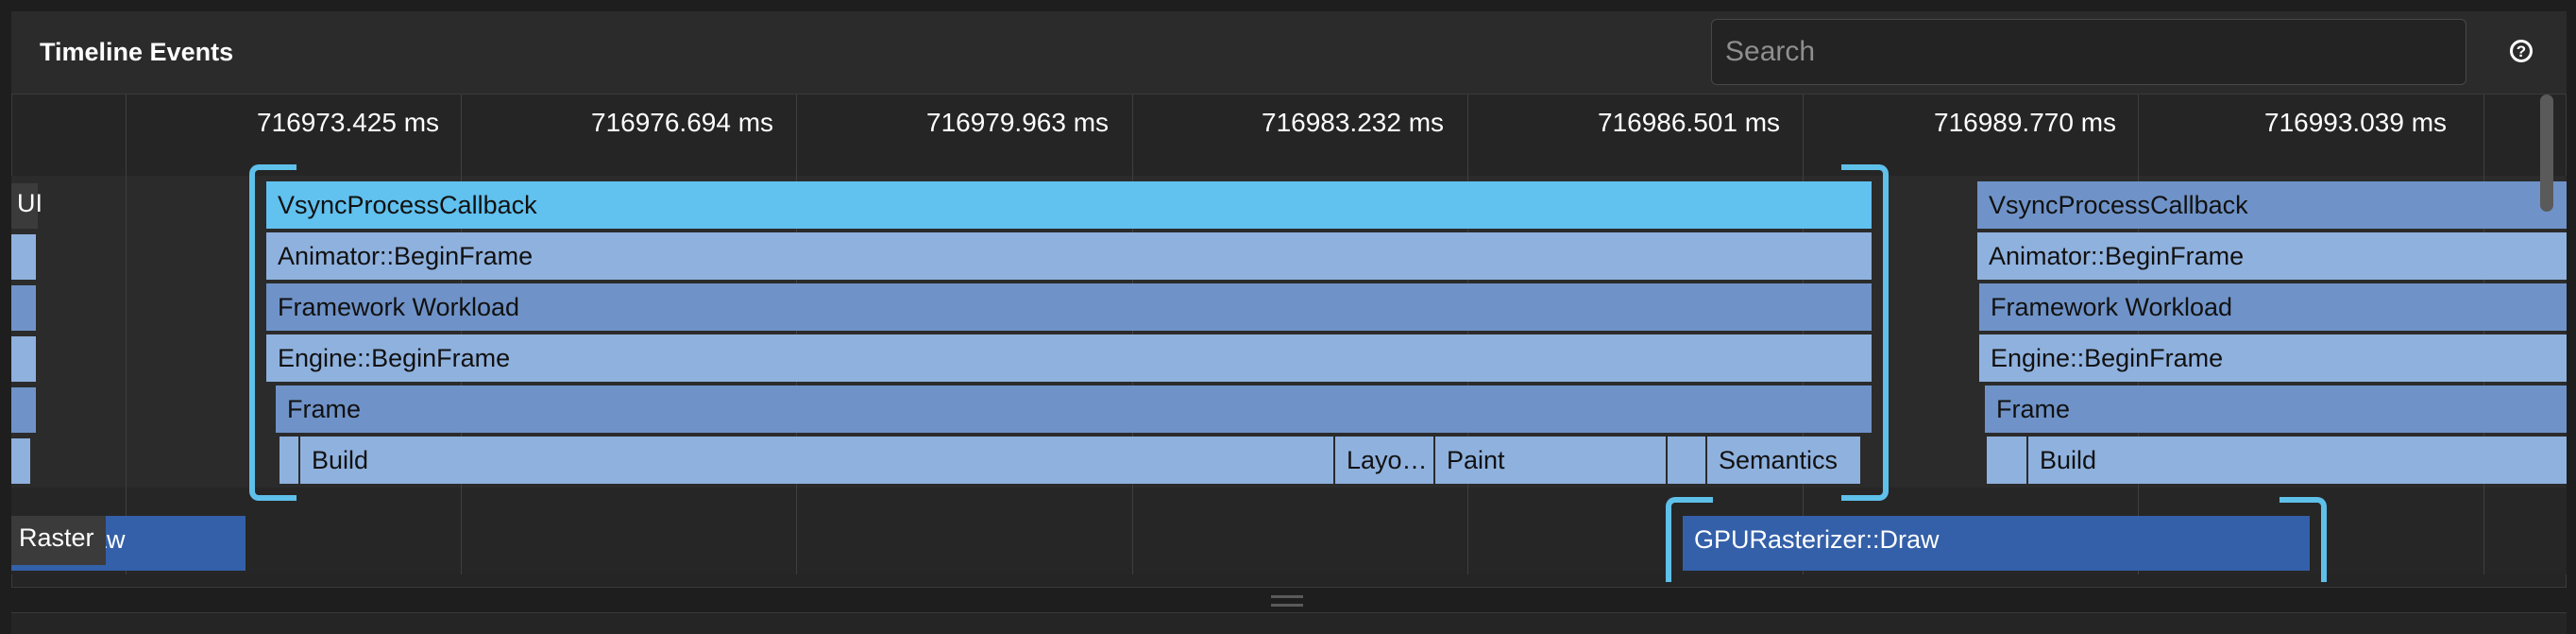 The width and height of the screenshot is (2576, 634). Describe the element at coordinates (56, 537) in the screenshot. I see `raster-row-label: Raster` at that location.